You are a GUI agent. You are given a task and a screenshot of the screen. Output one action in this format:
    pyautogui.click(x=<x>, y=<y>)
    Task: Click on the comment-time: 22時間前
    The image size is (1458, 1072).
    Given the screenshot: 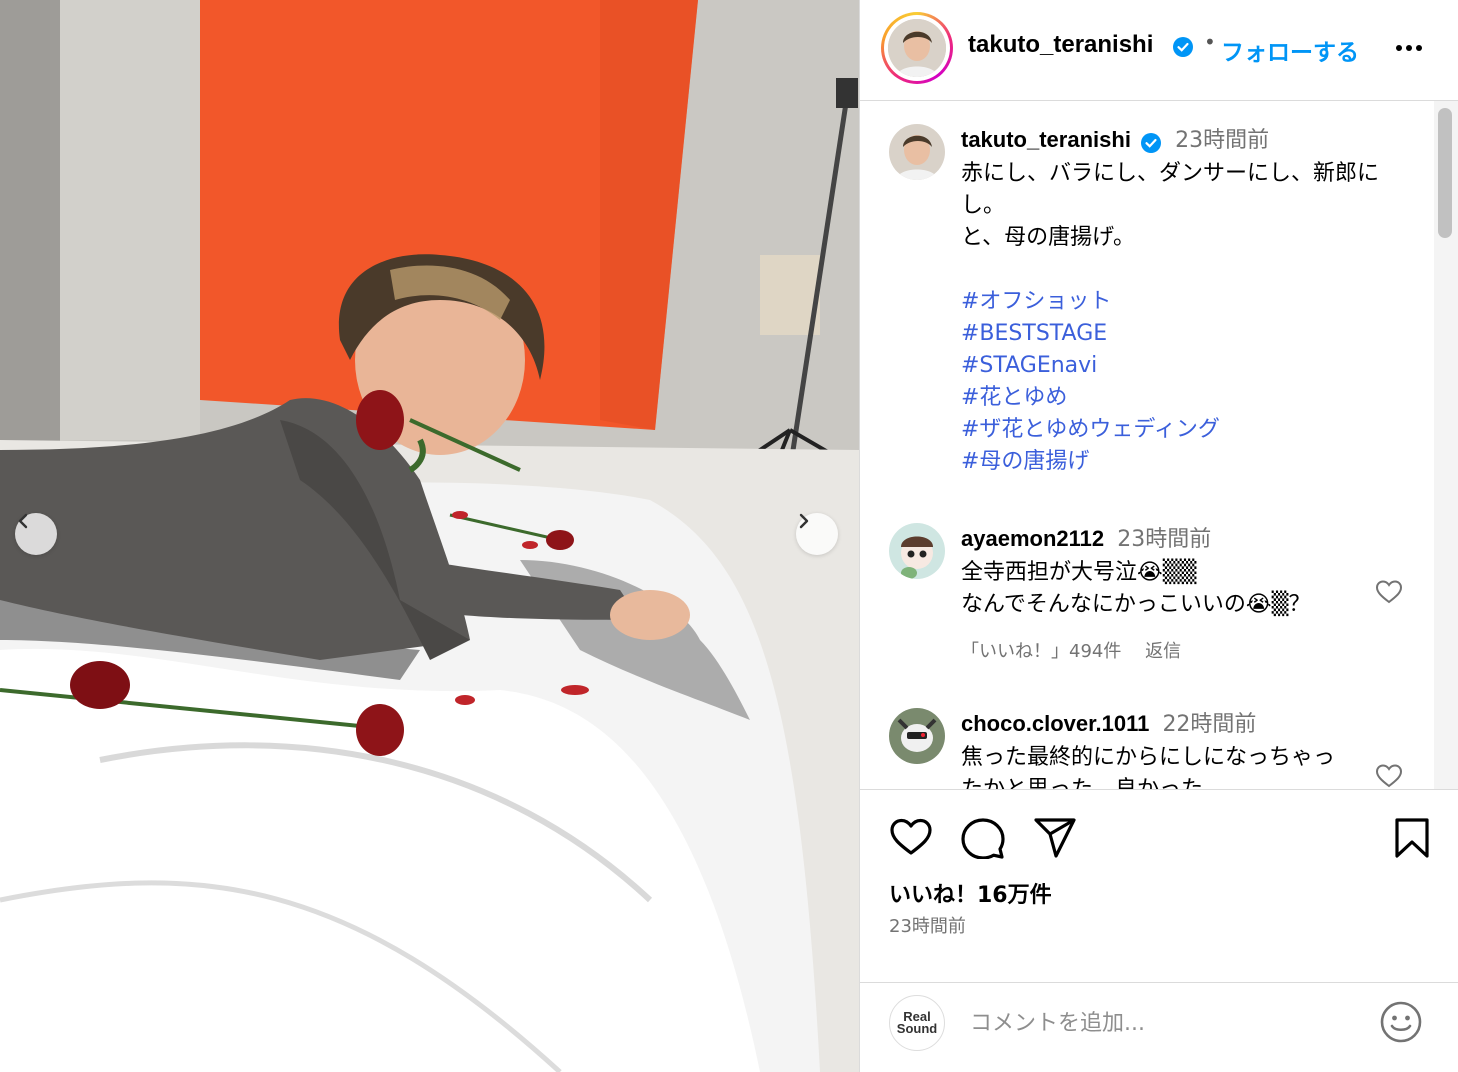 What is the action you would take?
    pyautogui.click(x=1209, y=724)
    